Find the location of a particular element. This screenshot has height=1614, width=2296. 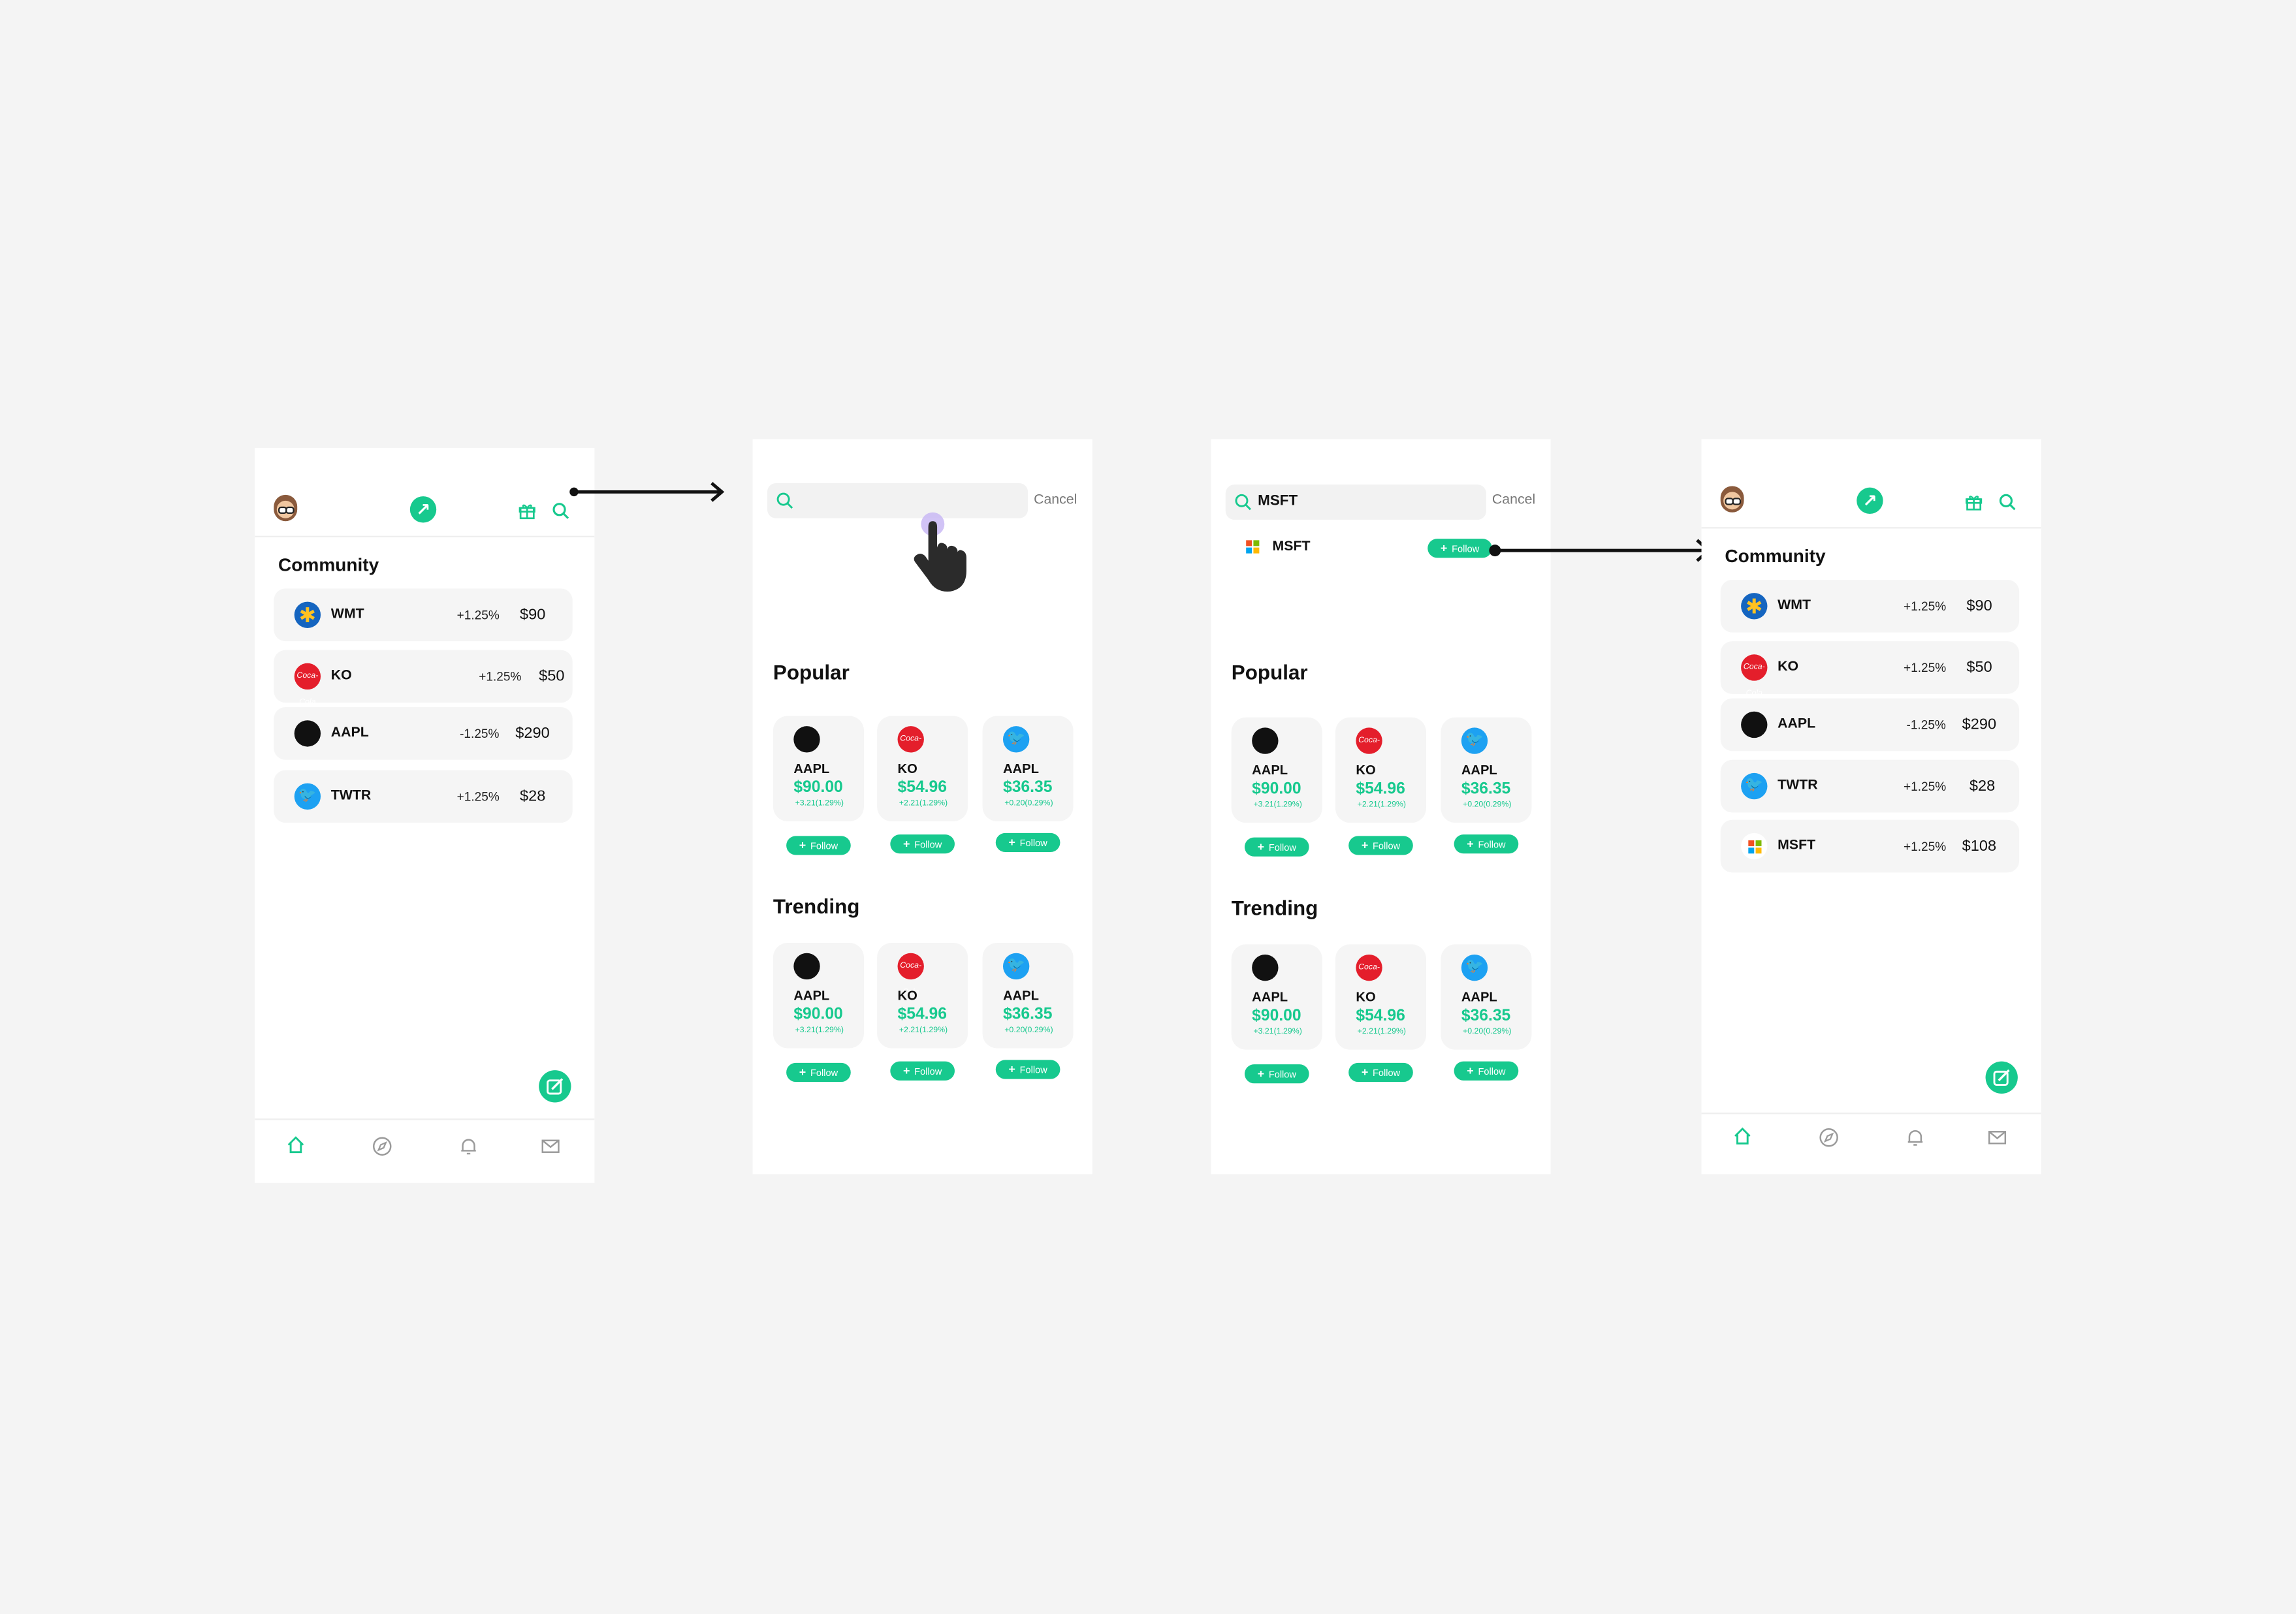

header-divider is located at coordinates (1871, 528).